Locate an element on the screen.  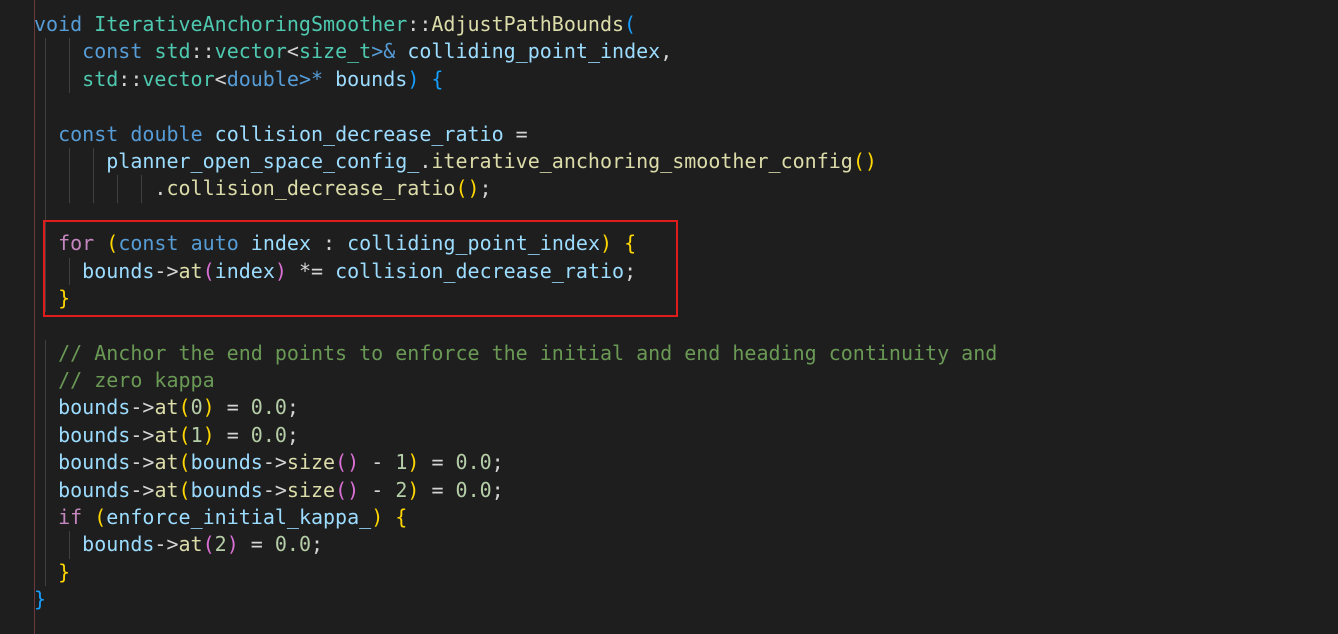
code-line: bounds->at(bounds->size() - 1) = 0.0; is located at coordinates (515, 463).